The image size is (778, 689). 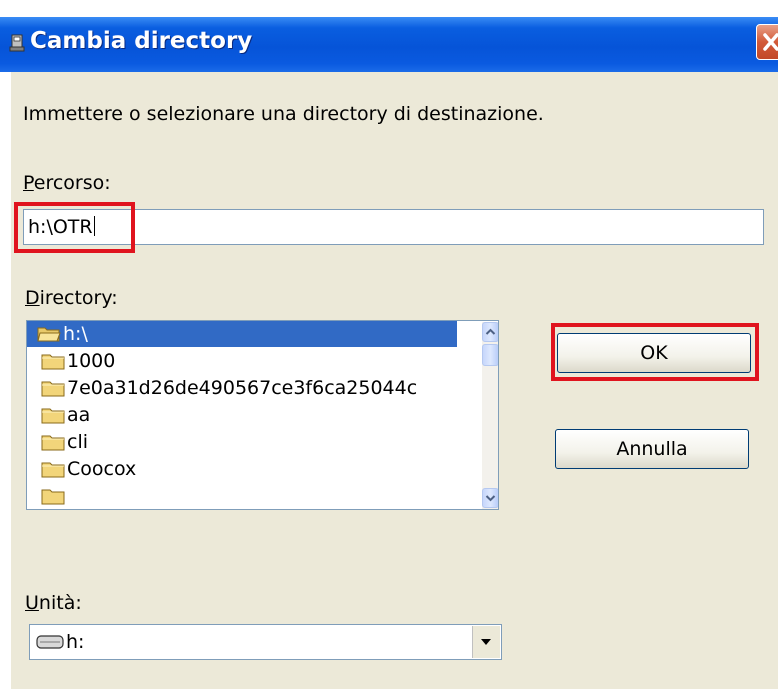 I want to click on open-folder-icon, so click(x=49, y=334).